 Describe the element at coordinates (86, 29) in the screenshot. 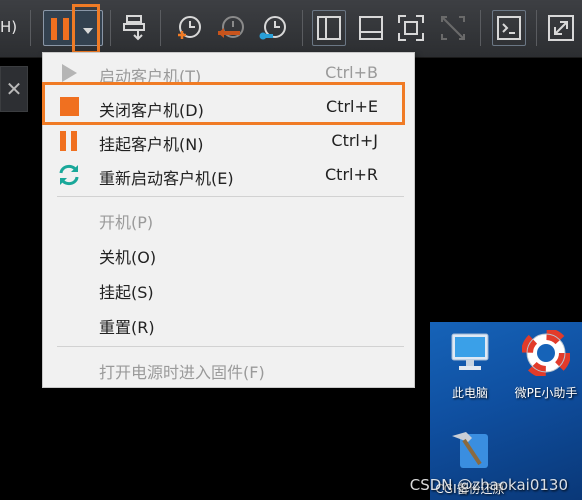

I see `power-dropdown-button` at that location.